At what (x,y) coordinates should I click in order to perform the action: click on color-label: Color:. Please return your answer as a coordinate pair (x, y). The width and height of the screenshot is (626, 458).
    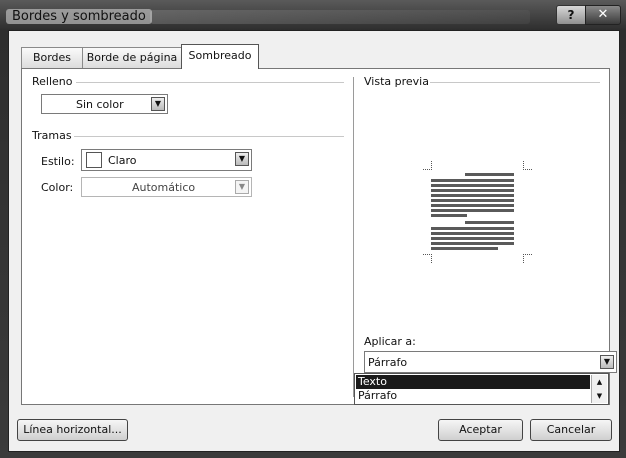
    Looking at the image, I should click on (57, 187).